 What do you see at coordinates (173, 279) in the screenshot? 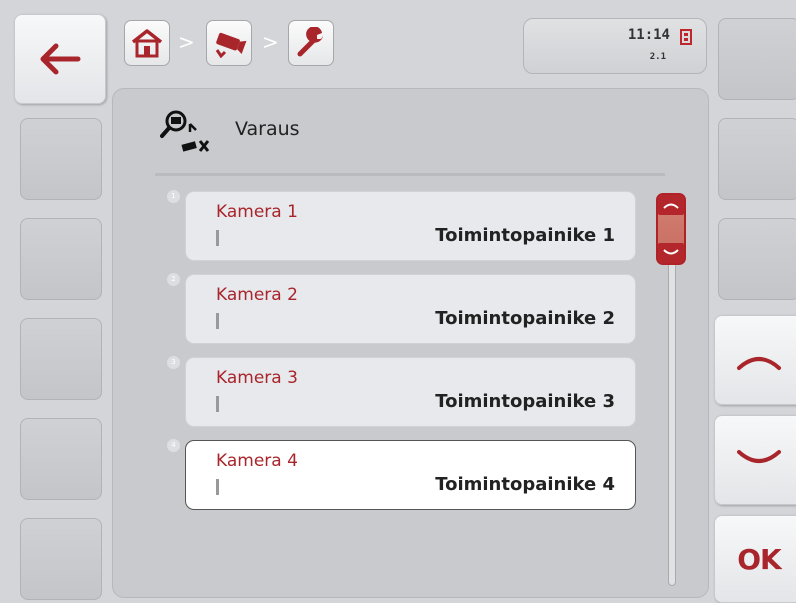
I see `row-index: 2` at bounding box center [173, 279].